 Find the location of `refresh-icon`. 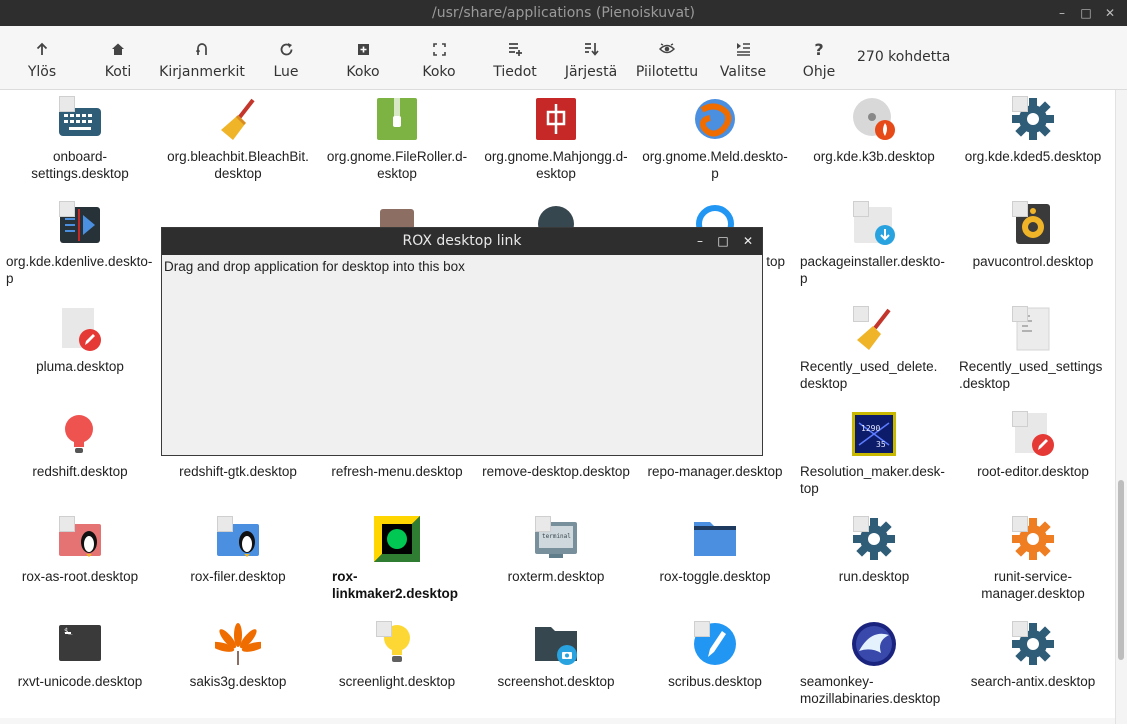

refresh-icon is located at coordinates (286, 48).